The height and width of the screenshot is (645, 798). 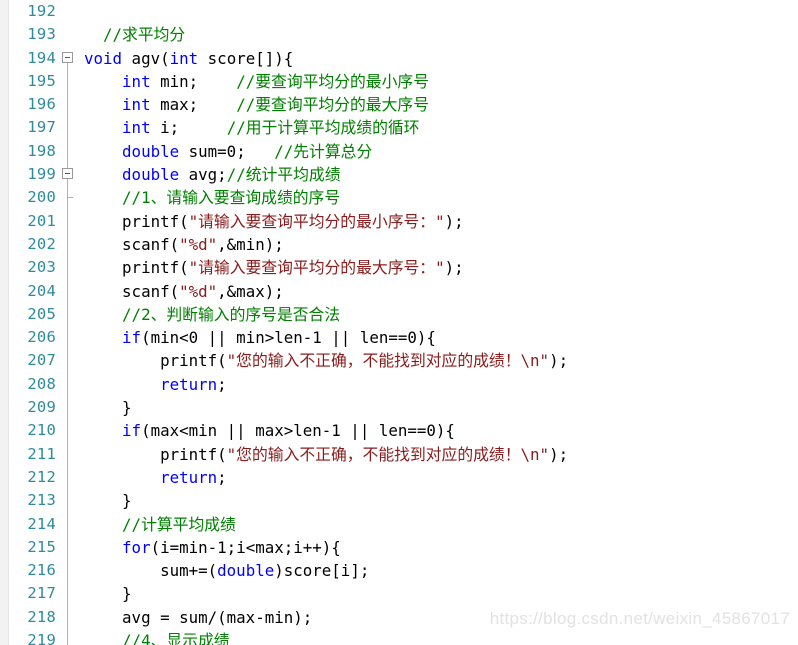 I want to click on code-text: sum+=(double)score[i];, so click(x=226, y=570).